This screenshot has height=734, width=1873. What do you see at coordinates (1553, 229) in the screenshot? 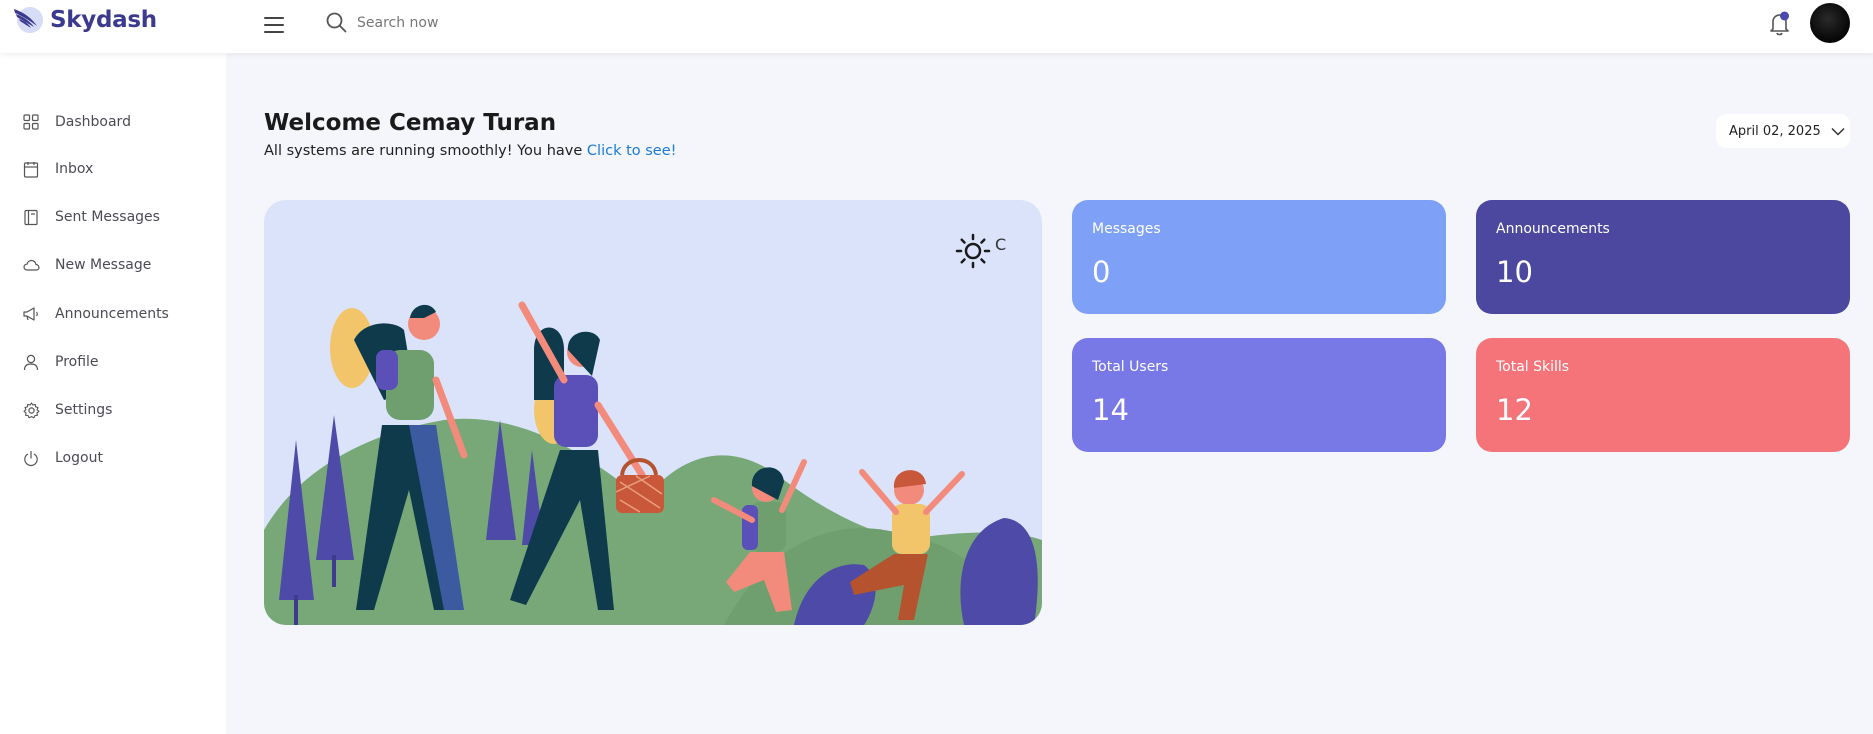
I see `card-title: Announcements` at bounding box center [1553, 229].